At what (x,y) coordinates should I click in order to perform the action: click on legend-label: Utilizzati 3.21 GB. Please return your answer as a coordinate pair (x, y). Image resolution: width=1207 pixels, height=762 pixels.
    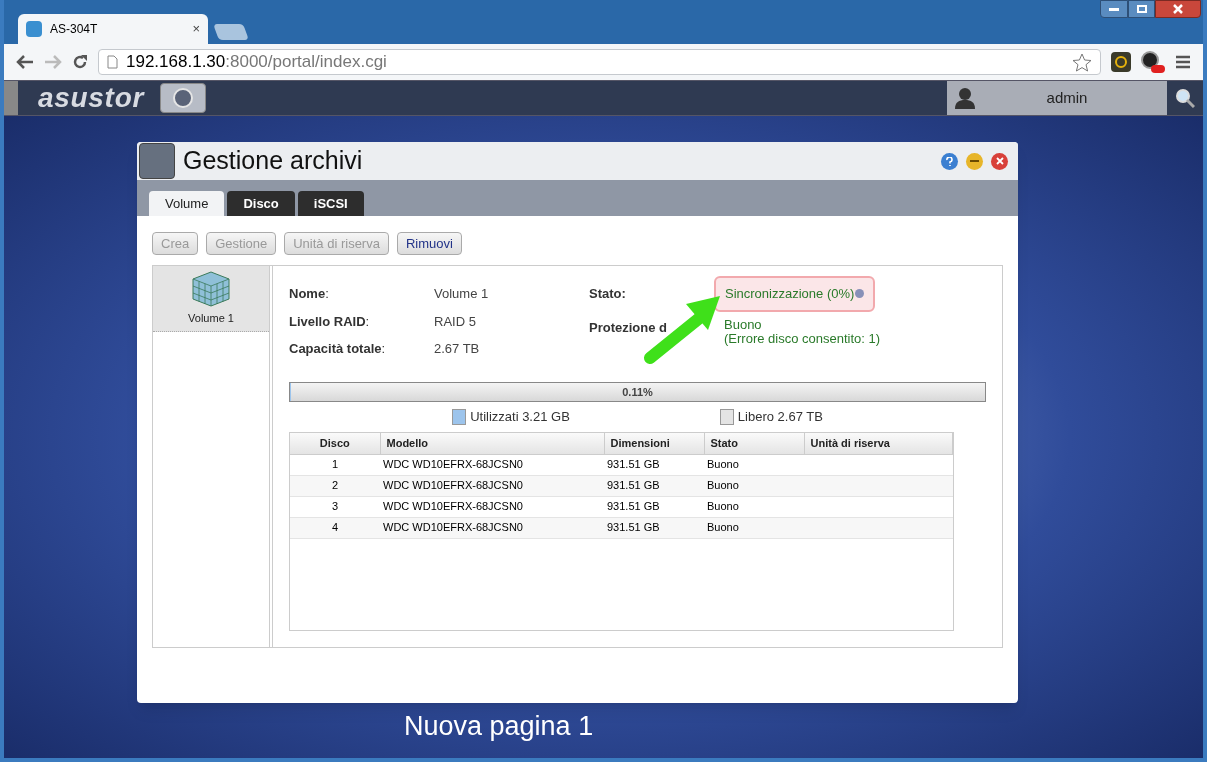
    Looking at the image, I should click on (520, 417).